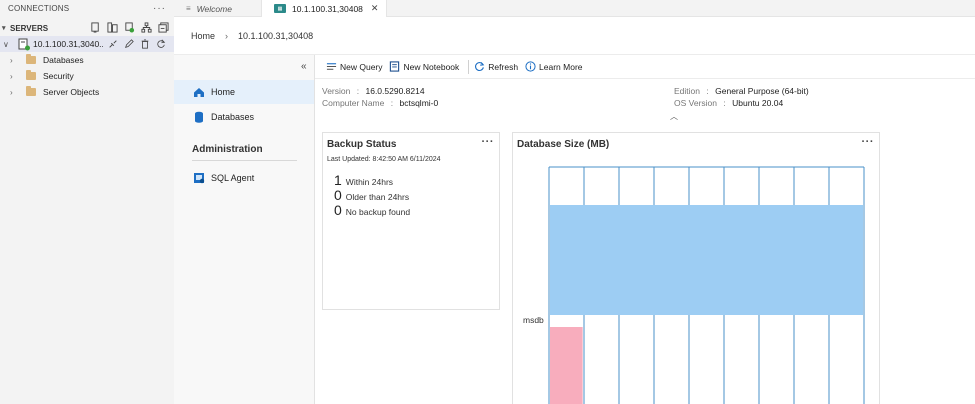 The width and height of the screenshot is (975, 404). Describe the element at coordinates (338, 180) in the screenshot. I see `backup-count: 1` at that location.